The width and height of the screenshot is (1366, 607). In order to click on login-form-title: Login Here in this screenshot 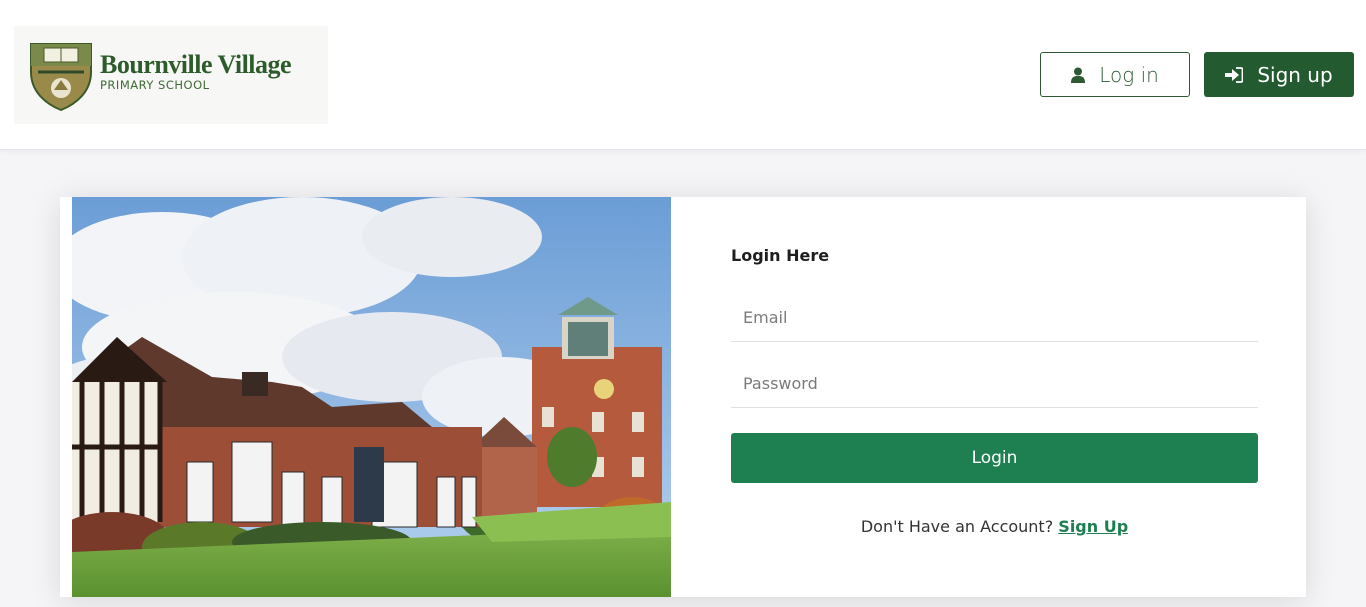, I will do `click(780, 255)`.